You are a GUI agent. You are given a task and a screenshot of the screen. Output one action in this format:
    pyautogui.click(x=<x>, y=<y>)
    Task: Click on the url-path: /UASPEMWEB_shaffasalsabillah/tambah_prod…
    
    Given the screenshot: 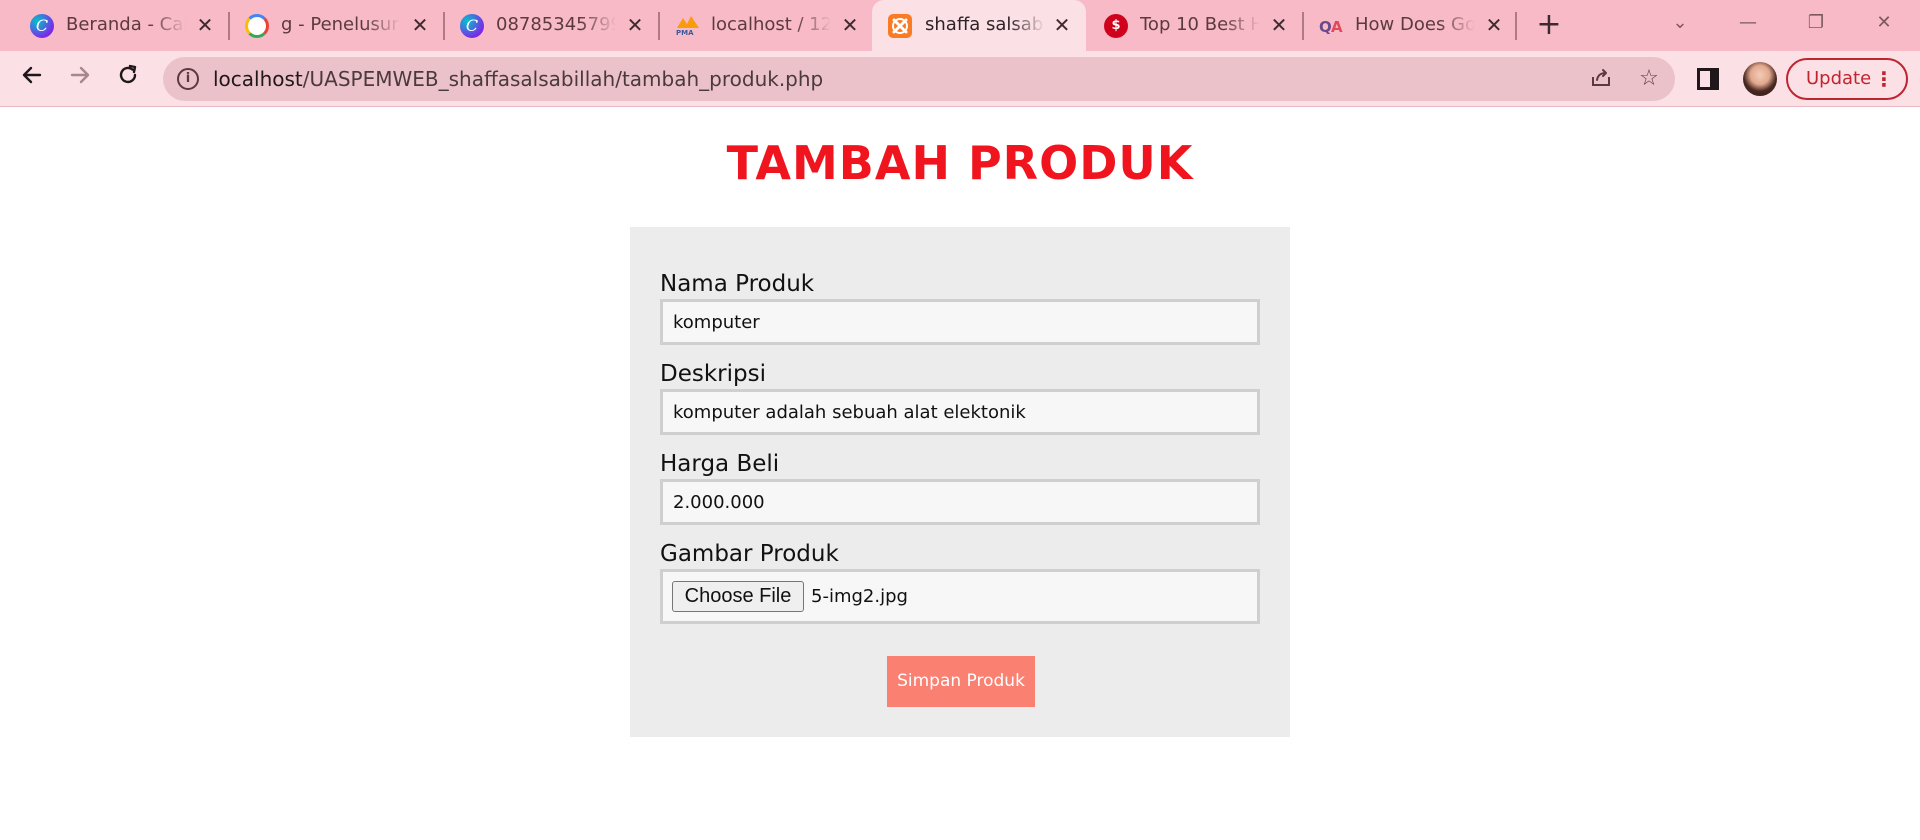 What is the action you would take?
    pyautogui.click(x=563, y=79)
    